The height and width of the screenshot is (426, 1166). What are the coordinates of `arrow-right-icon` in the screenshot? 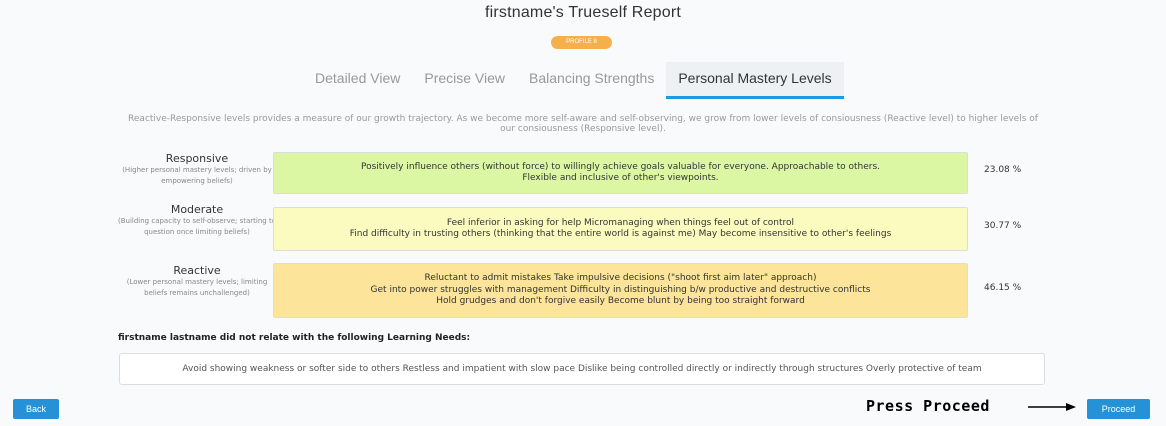 It's located at (1052, 407).